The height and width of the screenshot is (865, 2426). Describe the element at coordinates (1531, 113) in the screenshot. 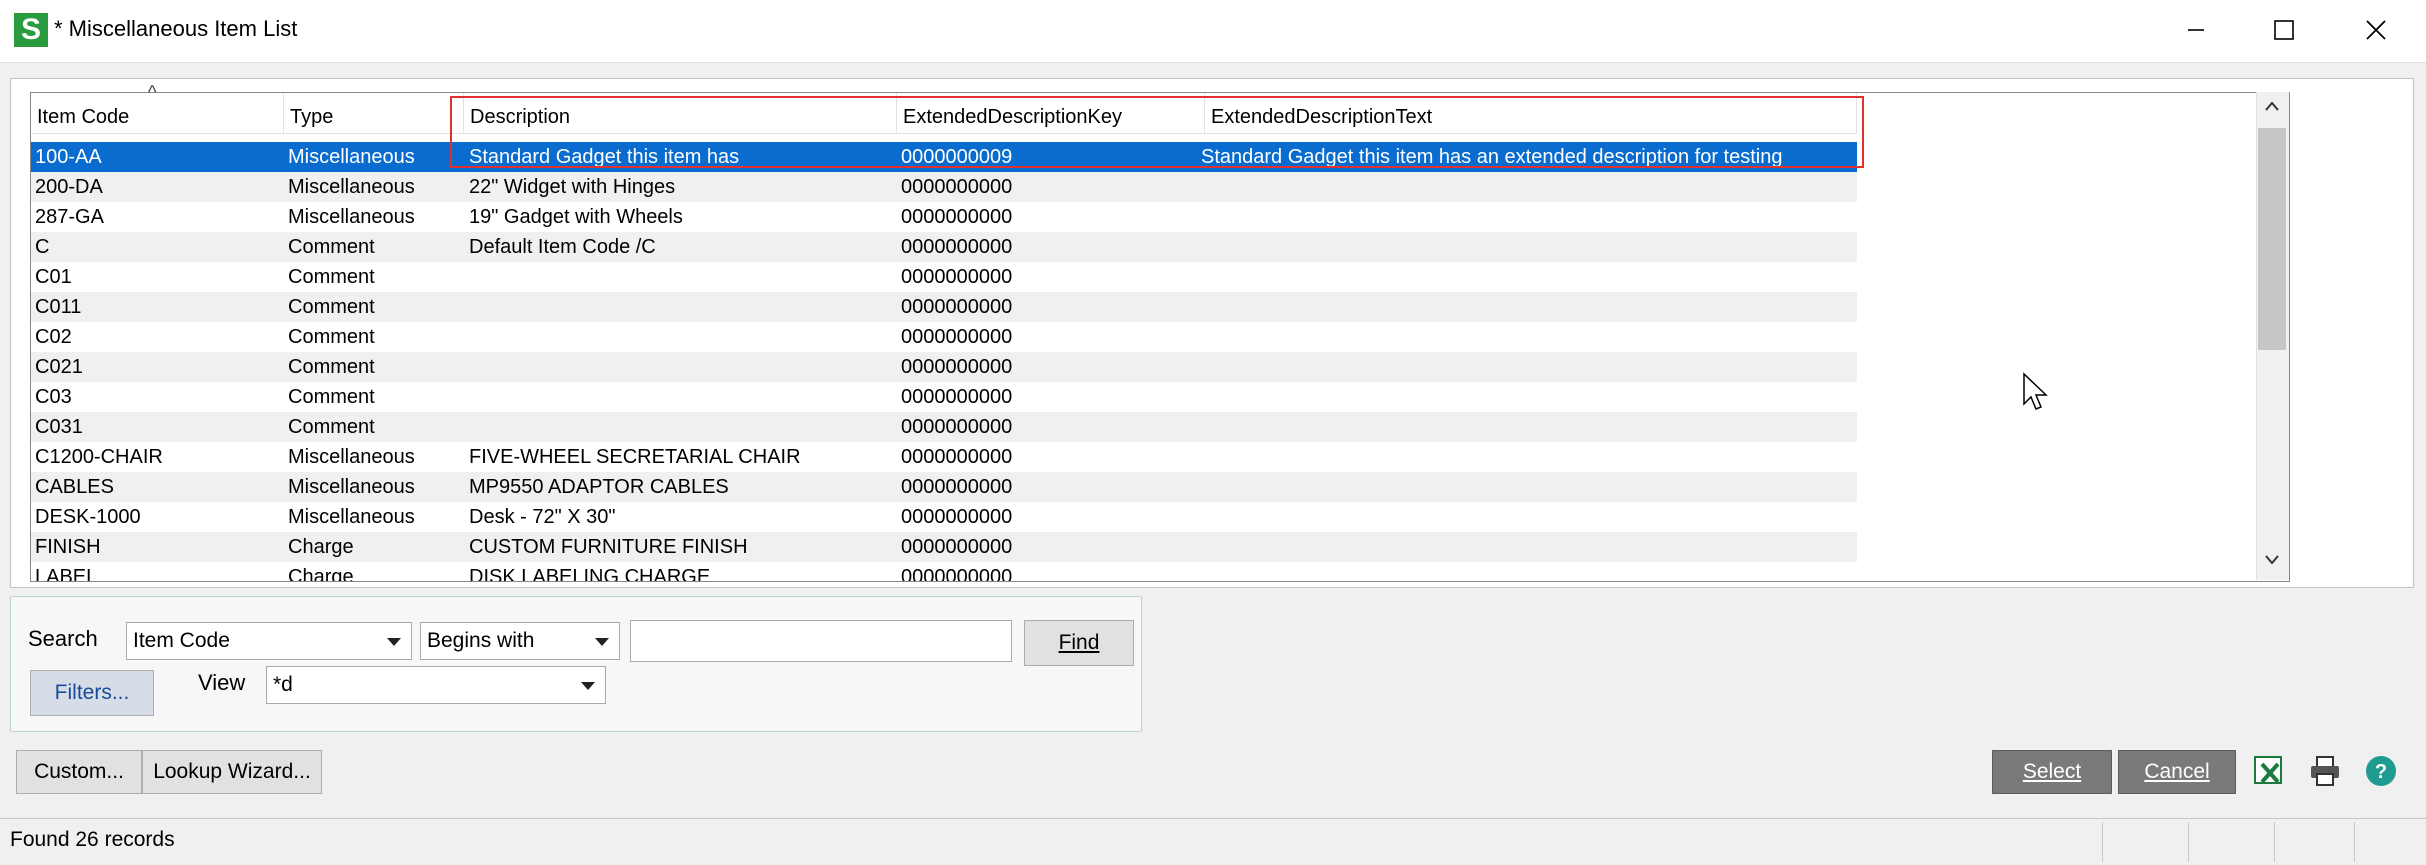

I see `column-header-extended-description-text: ExtendedDescriptionText` at that location.